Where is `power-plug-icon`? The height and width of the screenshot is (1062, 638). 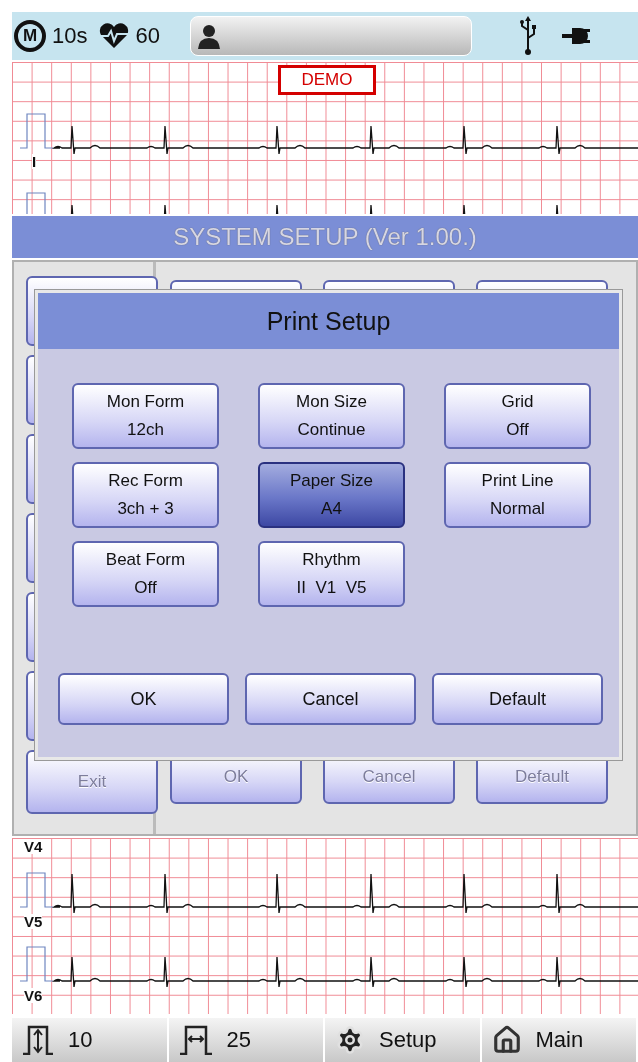
power-plug-icon is located at coordinates (575, 36).